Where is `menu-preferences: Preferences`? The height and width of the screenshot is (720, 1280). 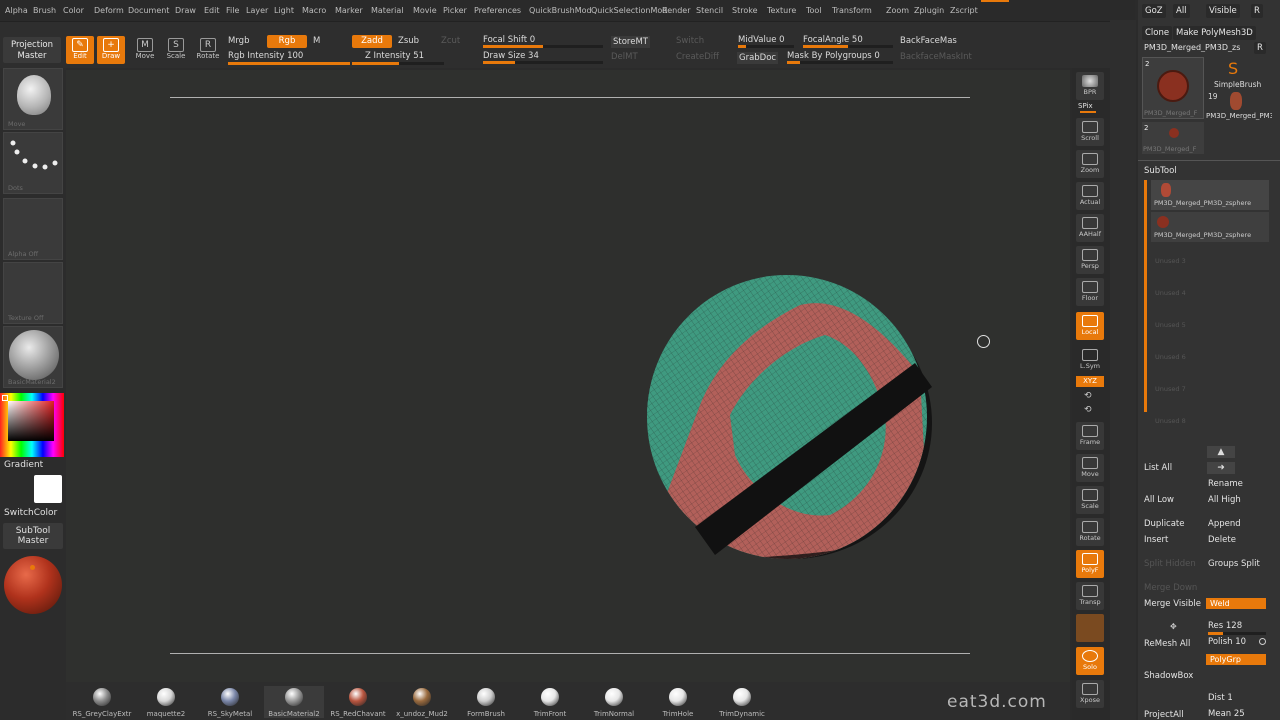 menu-preferences: Preferences is located at coordinates (497, 10).